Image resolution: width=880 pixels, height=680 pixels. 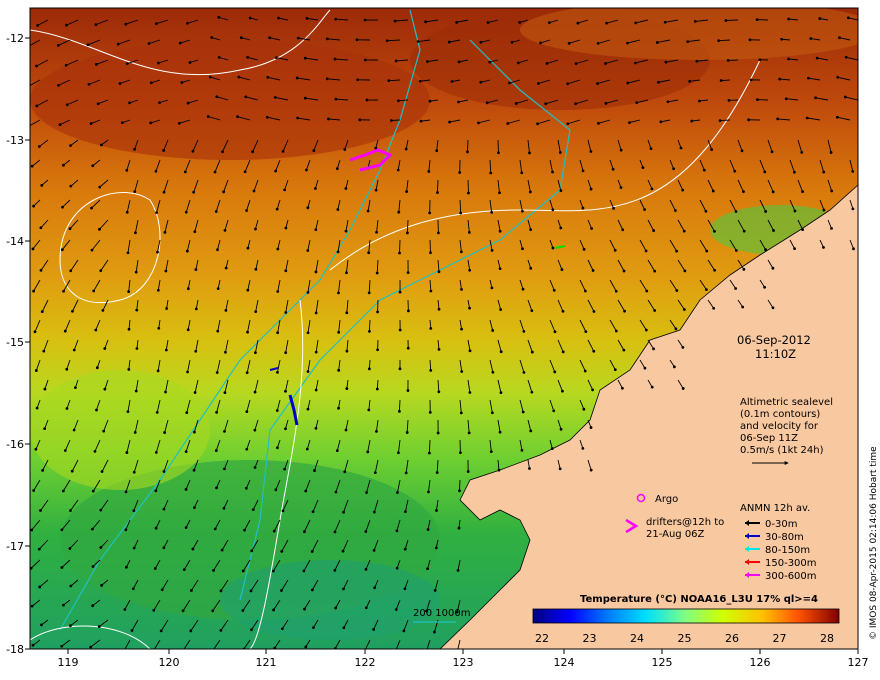 I want to click on lon-tick-label: 120, so click(x=169, y=662).